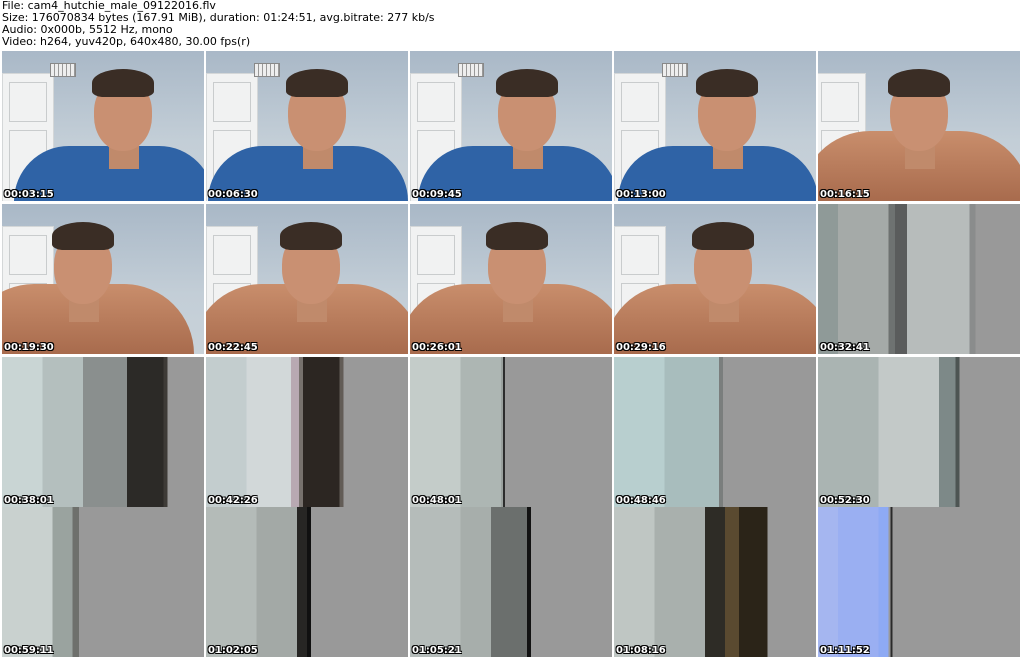 This screenshot has height=659, width=1024. I want to click on video-thumbnail: 00:19:30, so click(103, 279).